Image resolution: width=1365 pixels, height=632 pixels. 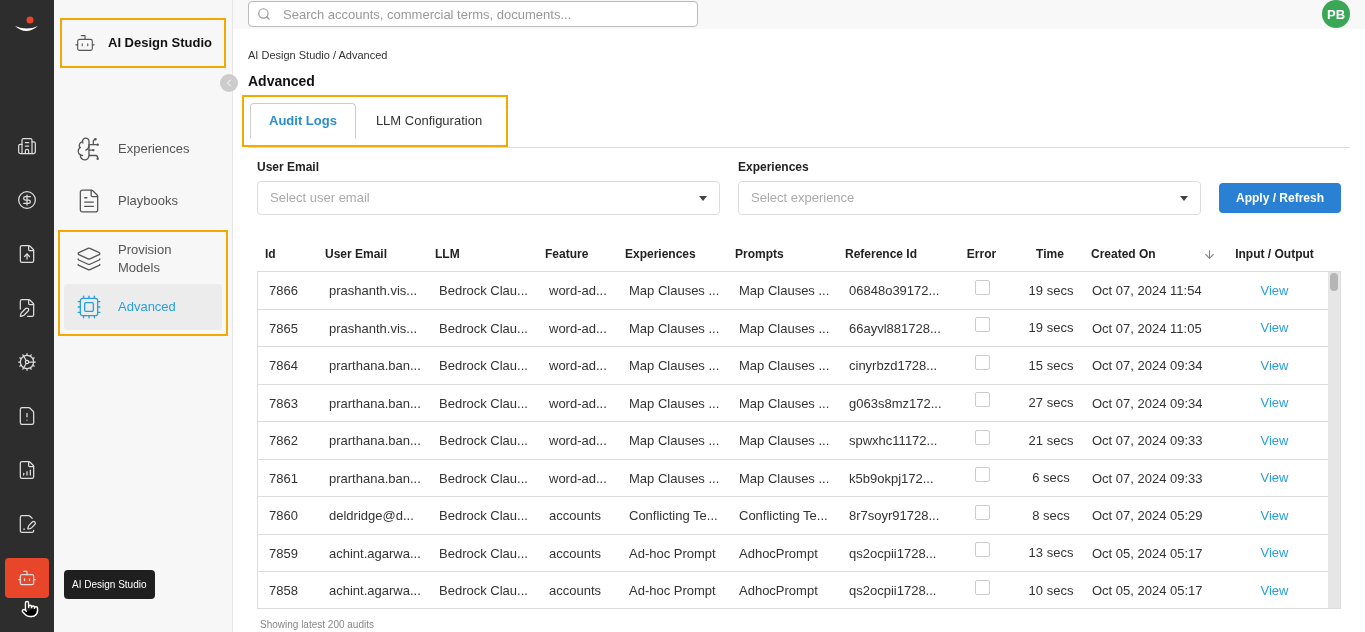 What do you see at coordinates (143, 307) in the screenshot?
I see `sidebar-item: Advanced` at bounding box center [143, 307].